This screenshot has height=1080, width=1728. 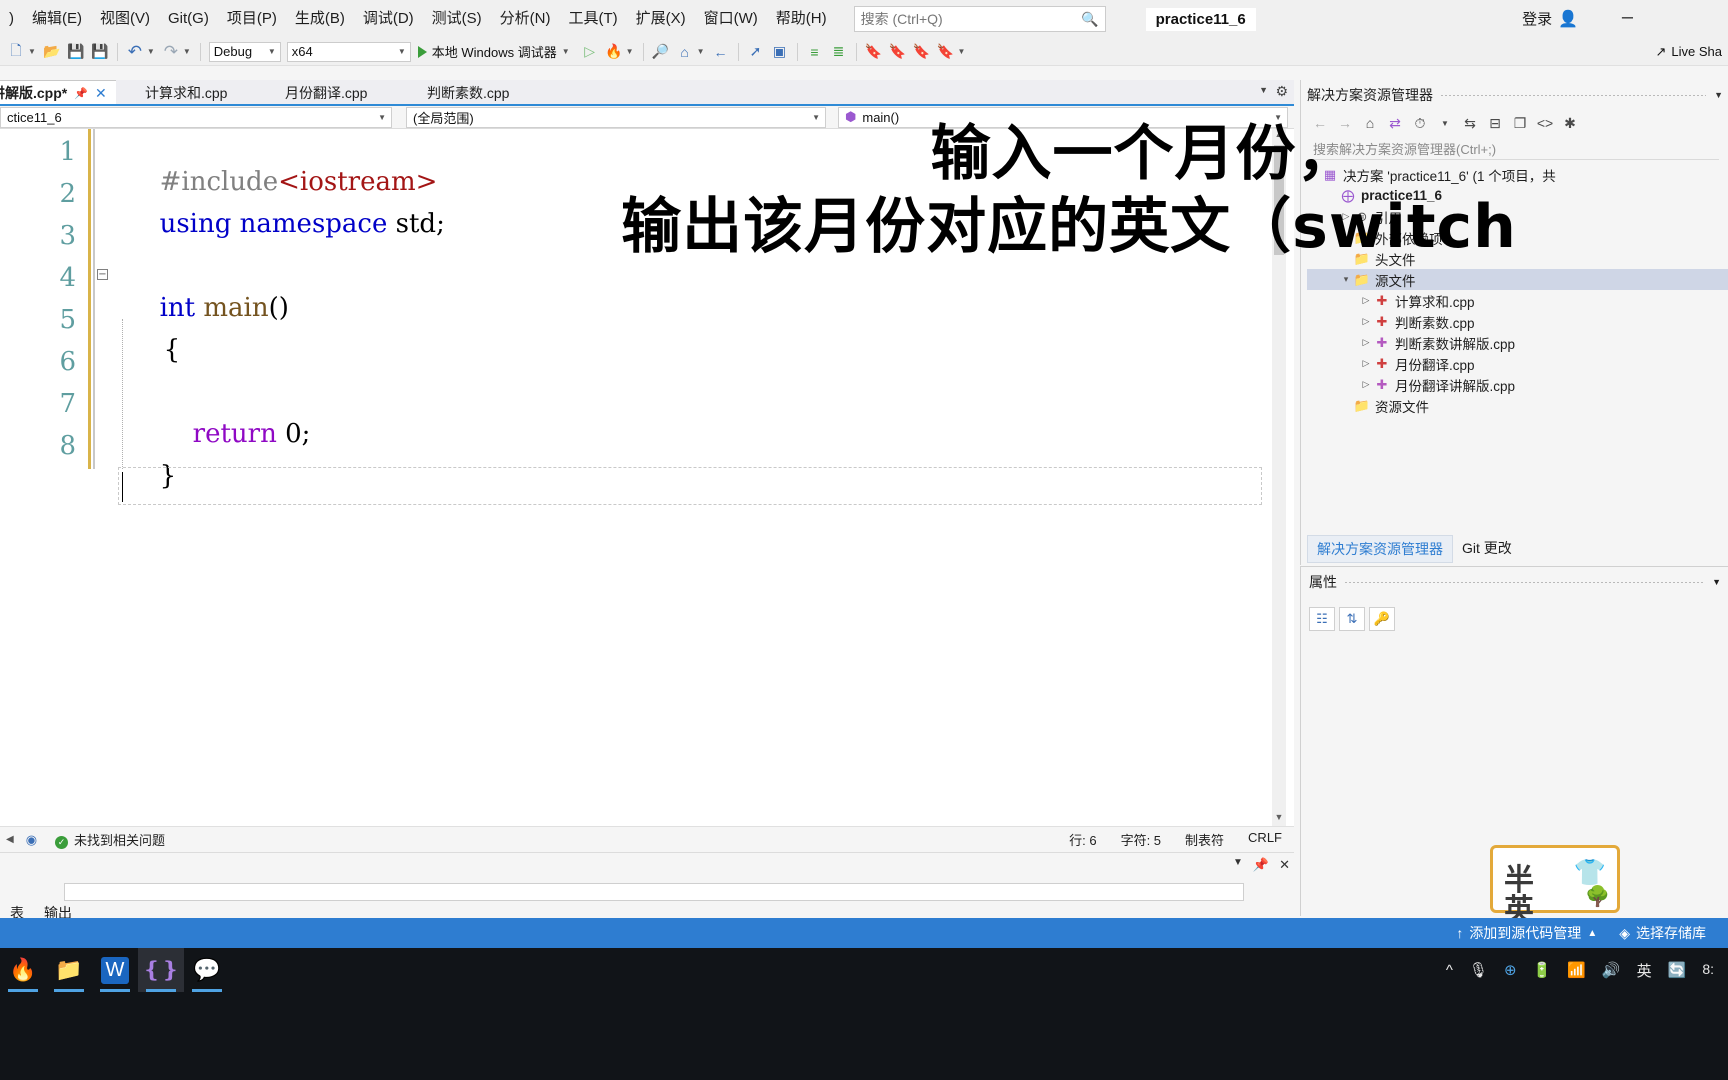 I want to click on tab-month-translate-explained: 译讲解版.cpp* 📌 ✕, so click(x=58, y=92).